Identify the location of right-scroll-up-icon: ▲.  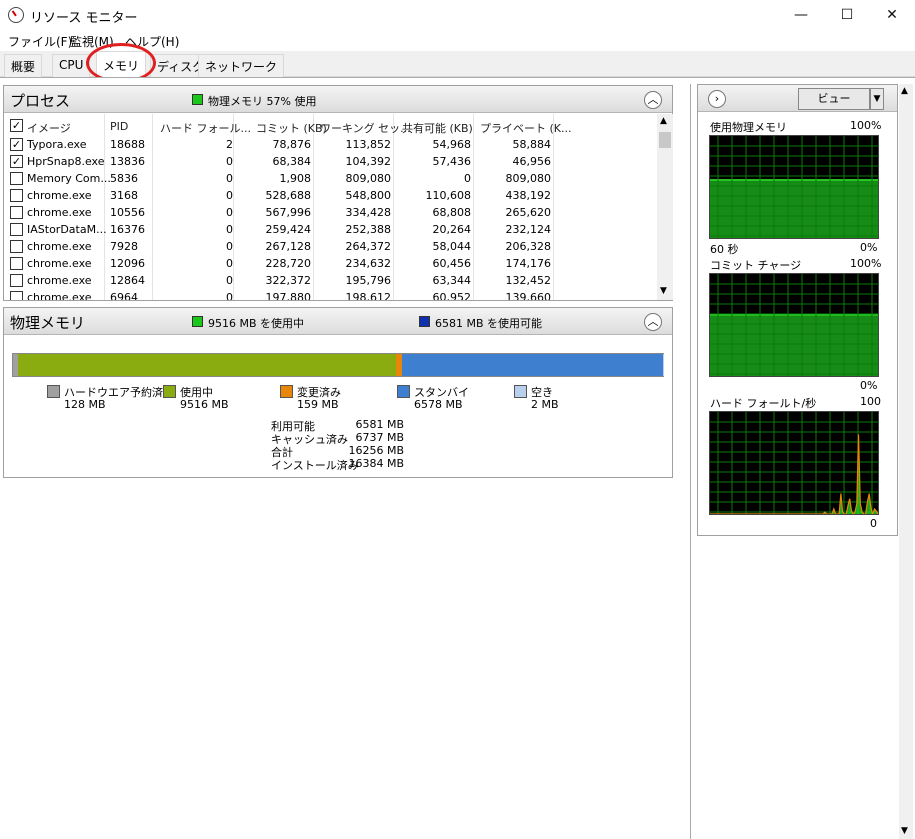
(904, 91).